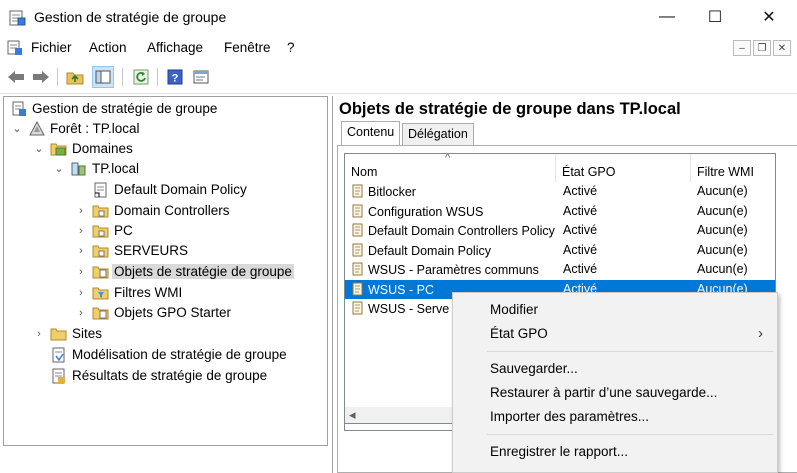 This screenshot has height=473, width=797. What do you see at coordinates (560, 251) in the screenshot?
I see `table-row: Default Domain Policy Activé Aucun(e)` at bounding box center [560, 251].